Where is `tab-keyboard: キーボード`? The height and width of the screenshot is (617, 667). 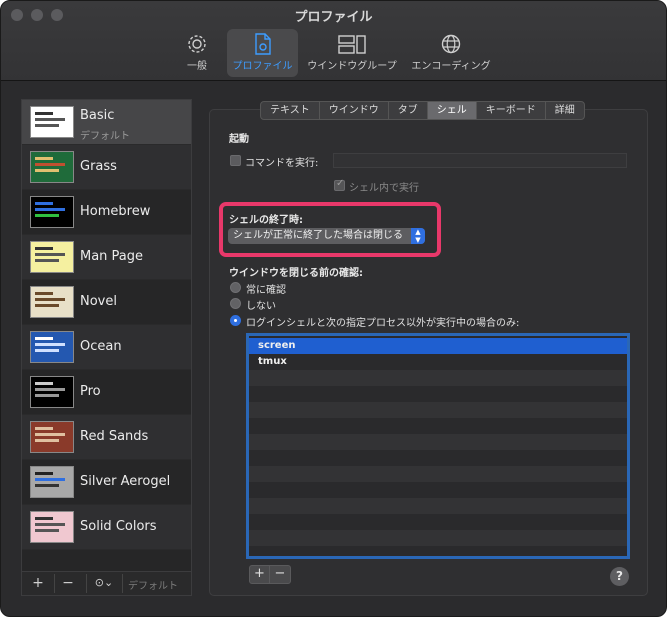
tab-keyboard: キーボード is located at coordinates (511, 110).